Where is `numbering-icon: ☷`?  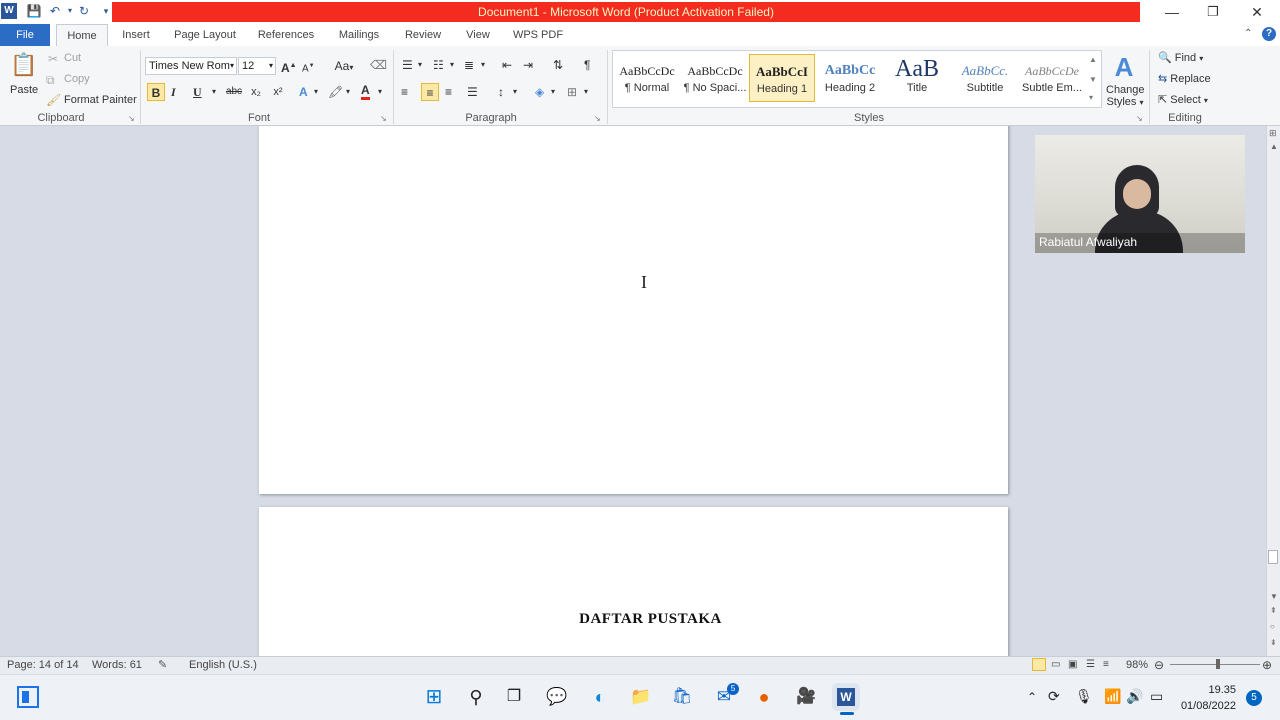
numbering-icon: ☷ is located at coordinates (438, 65).